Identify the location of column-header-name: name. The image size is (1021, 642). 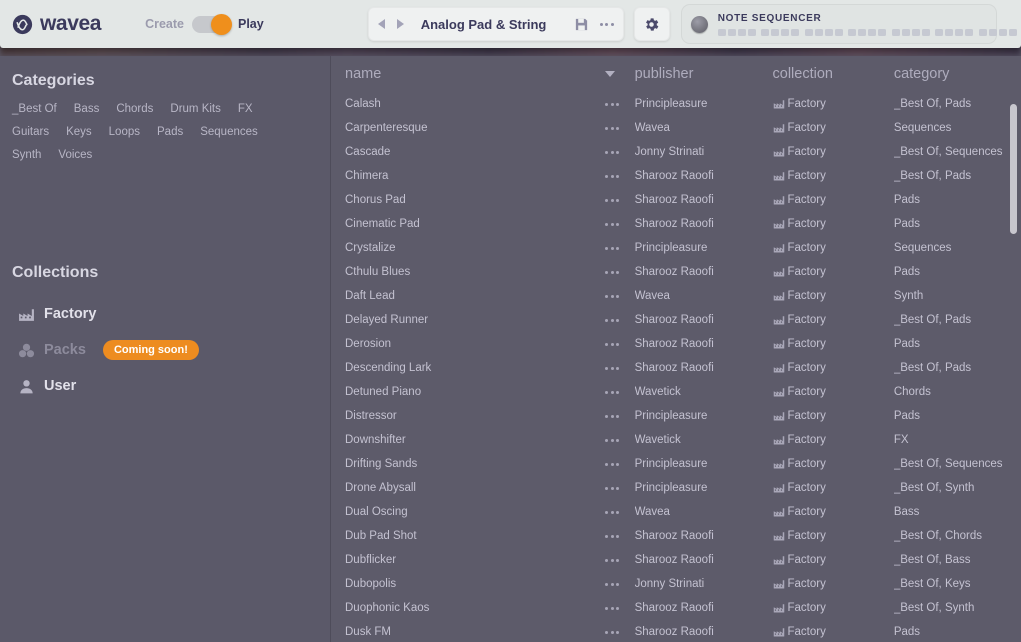
(475, 74).